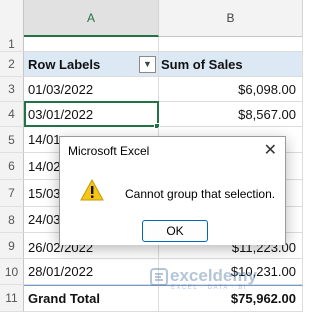 The height and width of the screenshot is (312, 320). What do you see at coordinates (91, 272) in the screenshot?
I see `cell-a10: 28/01/2022` at bounding box center [91, 272].